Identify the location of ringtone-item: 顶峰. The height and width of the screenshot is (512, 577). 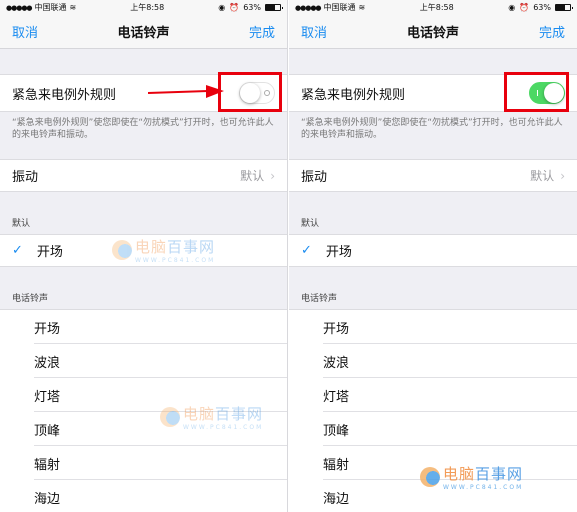
(433, 429).